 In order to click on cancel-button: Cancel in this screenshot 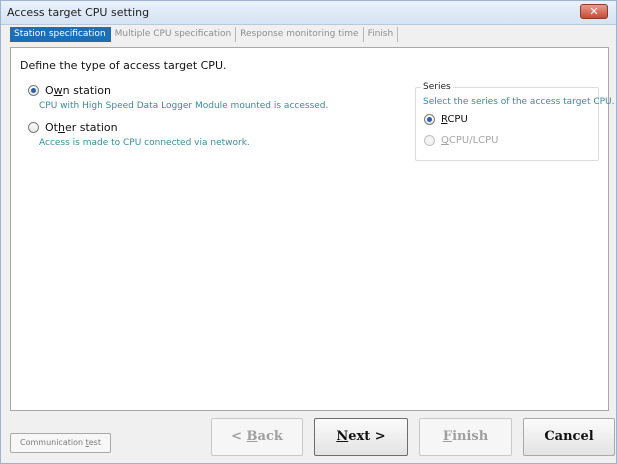, I will do `click(569, 437)`.